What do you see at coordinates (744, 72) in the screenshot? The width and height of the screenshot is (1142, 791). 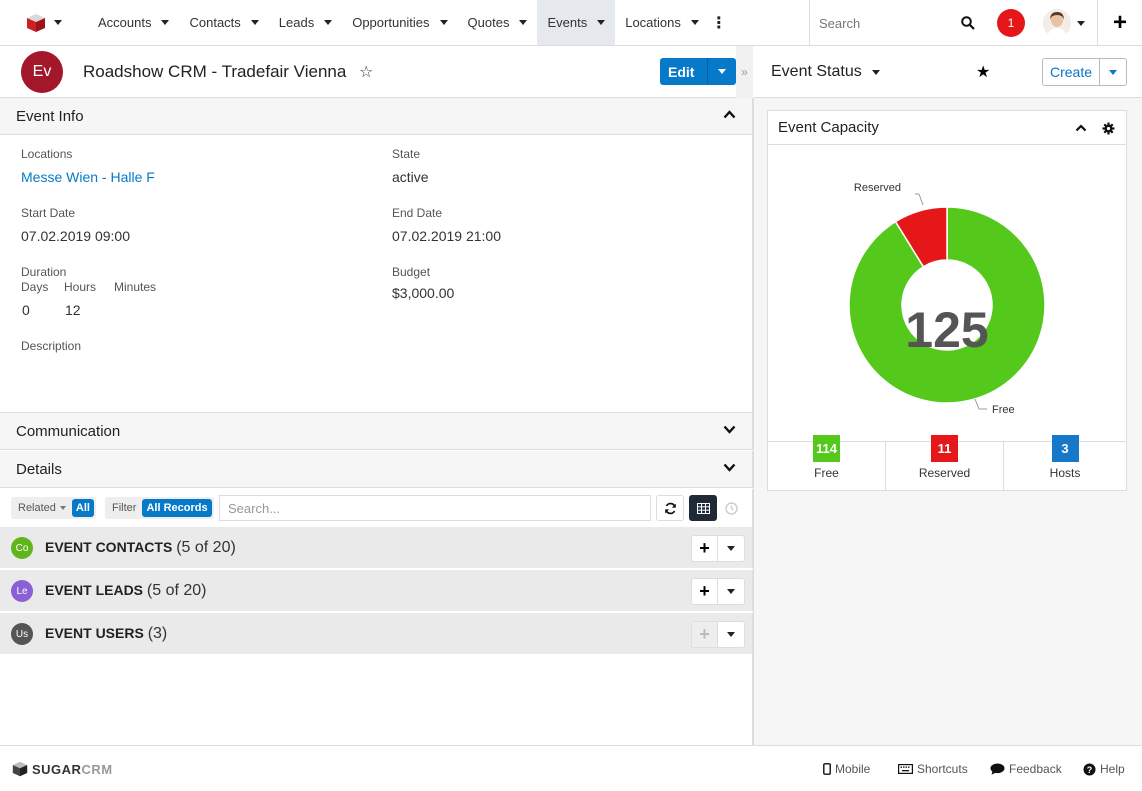 I see `sidebar-toggle-icon: »` at bounding box center [744, 72].